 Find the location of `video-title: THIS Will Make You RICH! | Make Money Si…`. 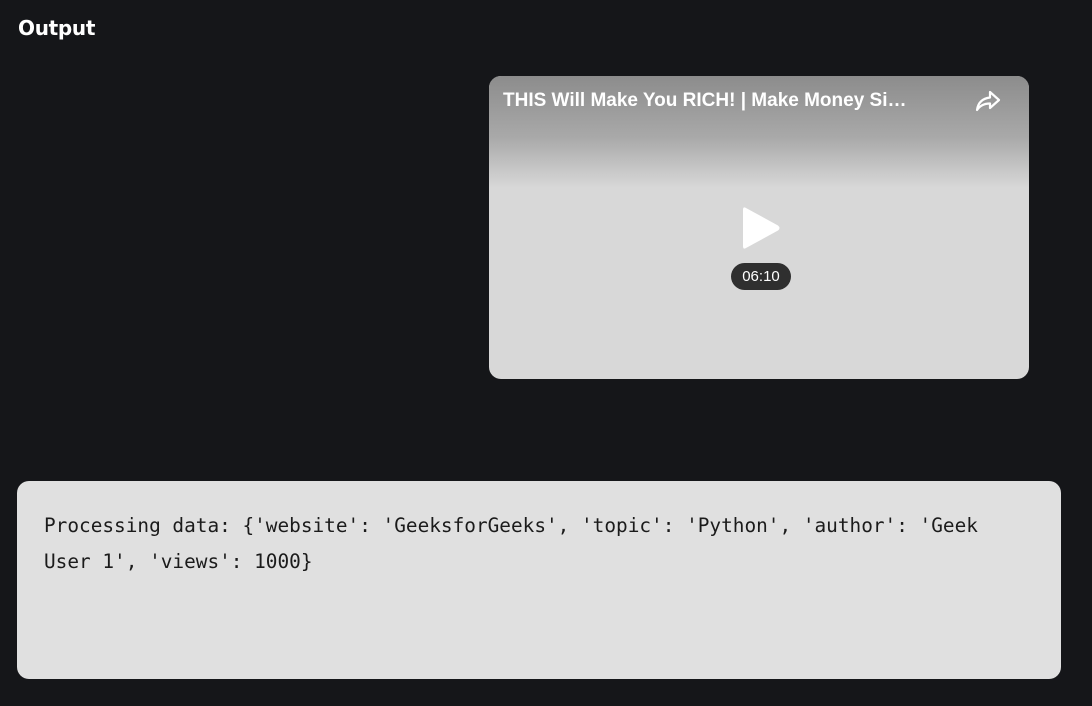

video-title: THIS Will Make You RICH! | Make Money Si… is located at coordinates (724, 101).